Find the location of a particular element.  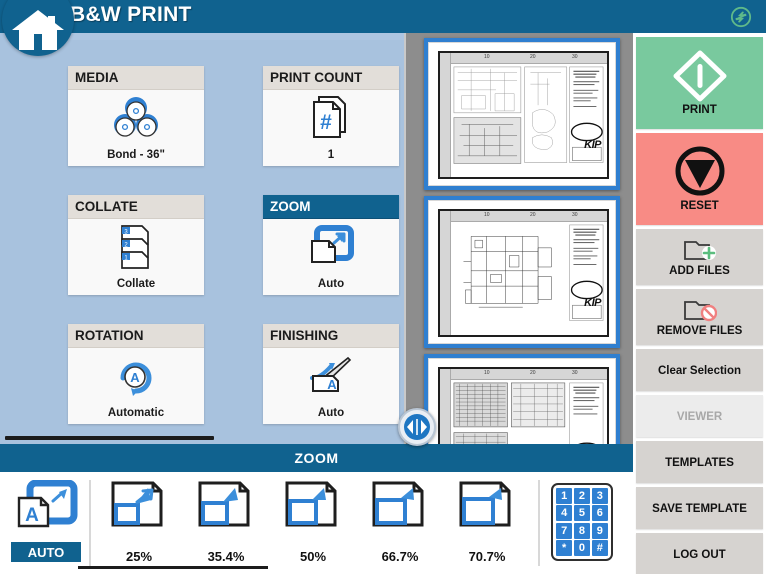

preview-thumbnail-2: 0 10 20 30 is located at coordinates (522, 272).